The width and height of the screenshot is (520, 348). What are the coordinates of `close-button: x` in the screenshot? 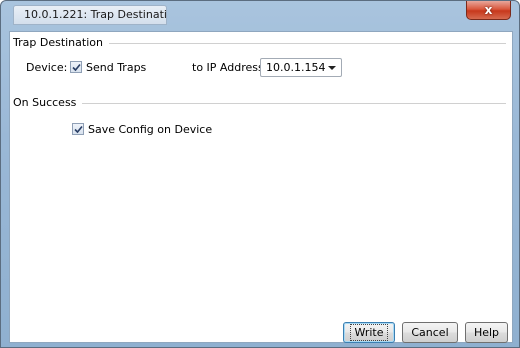 It's located at (488, 10).